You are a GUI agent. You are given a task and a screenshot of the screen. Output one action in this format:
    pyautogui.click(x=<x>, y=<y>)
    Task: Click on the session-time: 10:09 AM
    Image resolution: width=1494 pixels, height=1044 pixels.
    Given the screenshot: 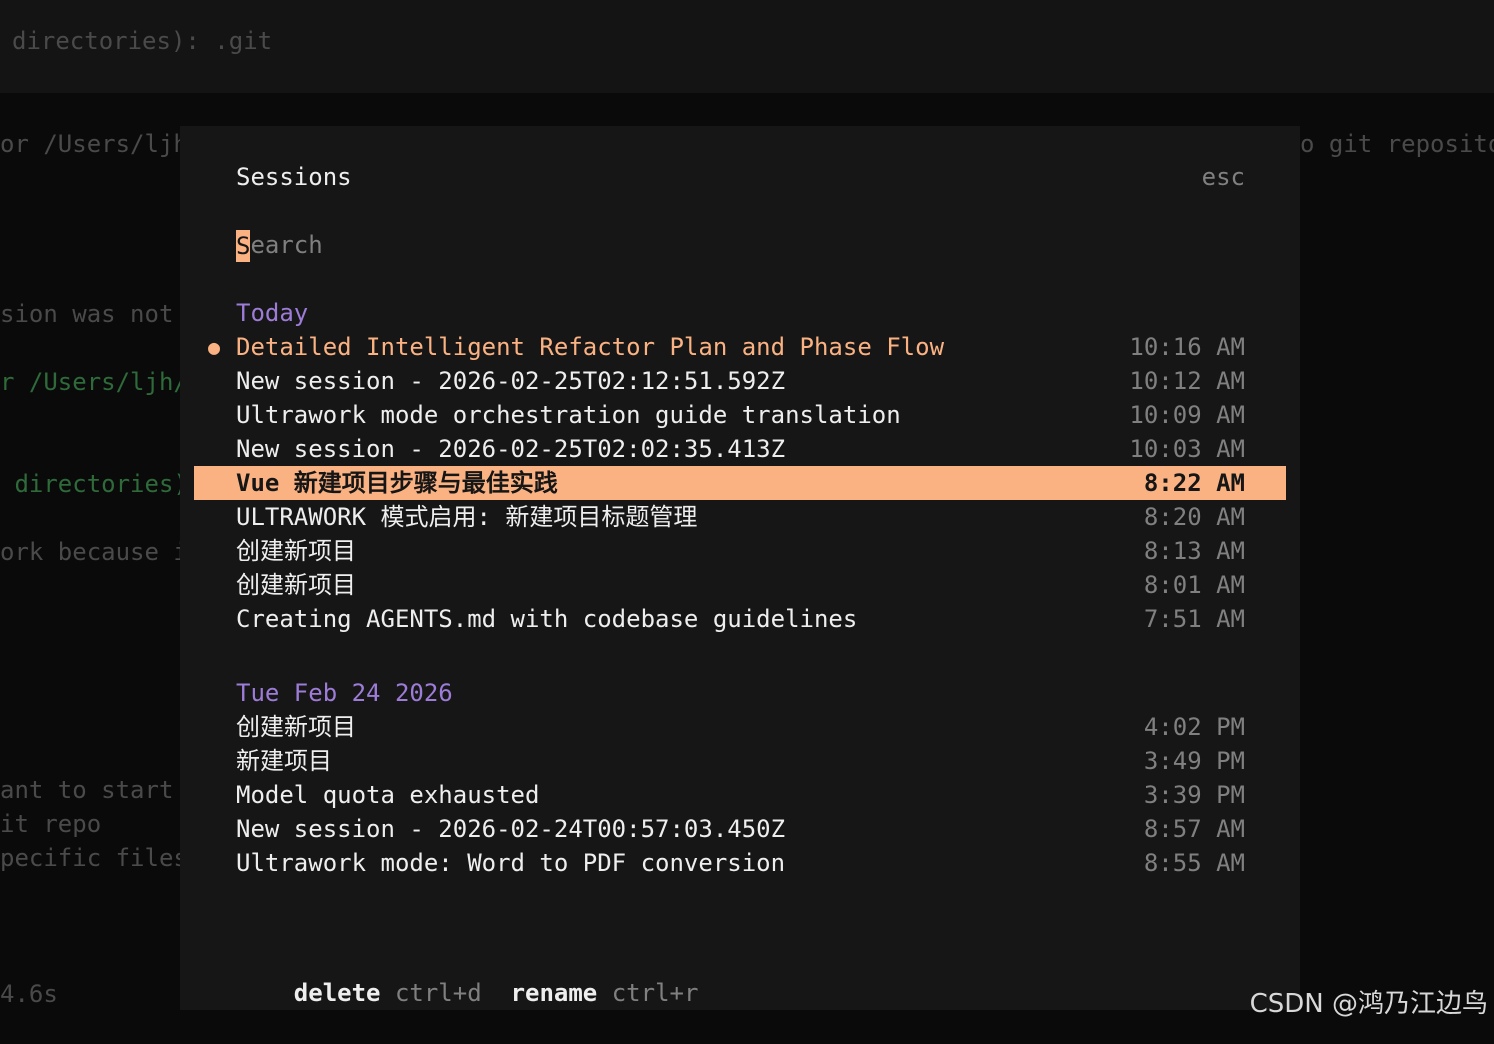 What is the action you would take?
    pyautogui.click(x=1187, y=415)
    